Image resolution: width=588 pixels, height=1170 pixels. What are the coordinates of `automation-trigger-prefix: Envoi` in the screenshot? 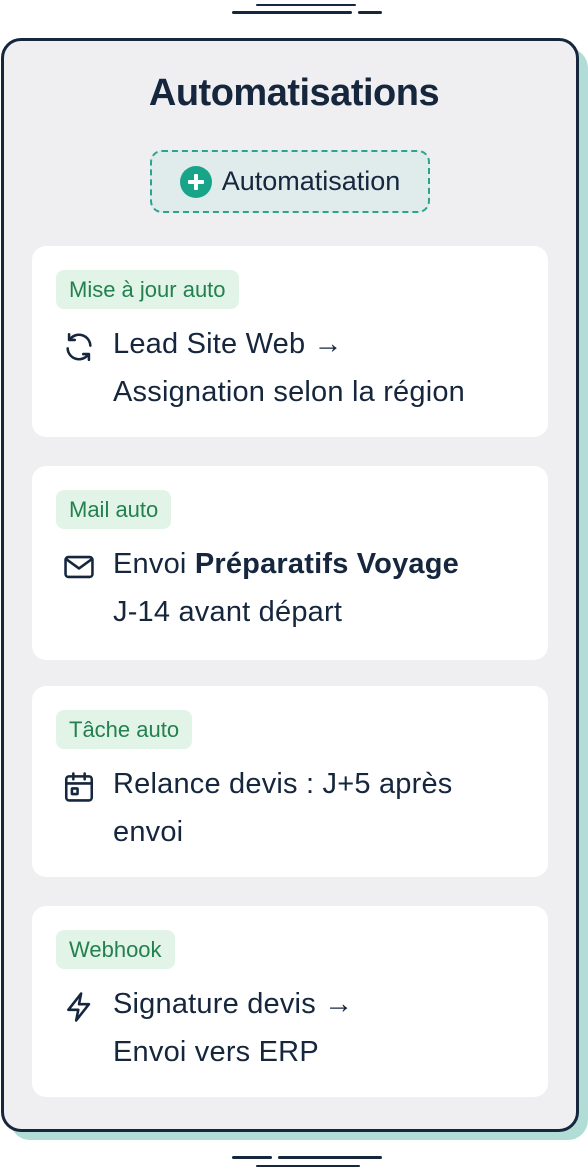 It's located at (150, 564).